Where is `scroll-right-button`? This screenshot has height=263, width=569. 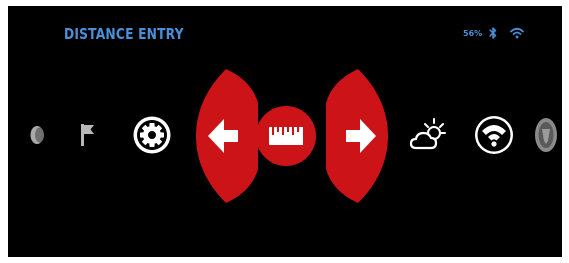 scroll-right-button is located at coordinates (357, 136).